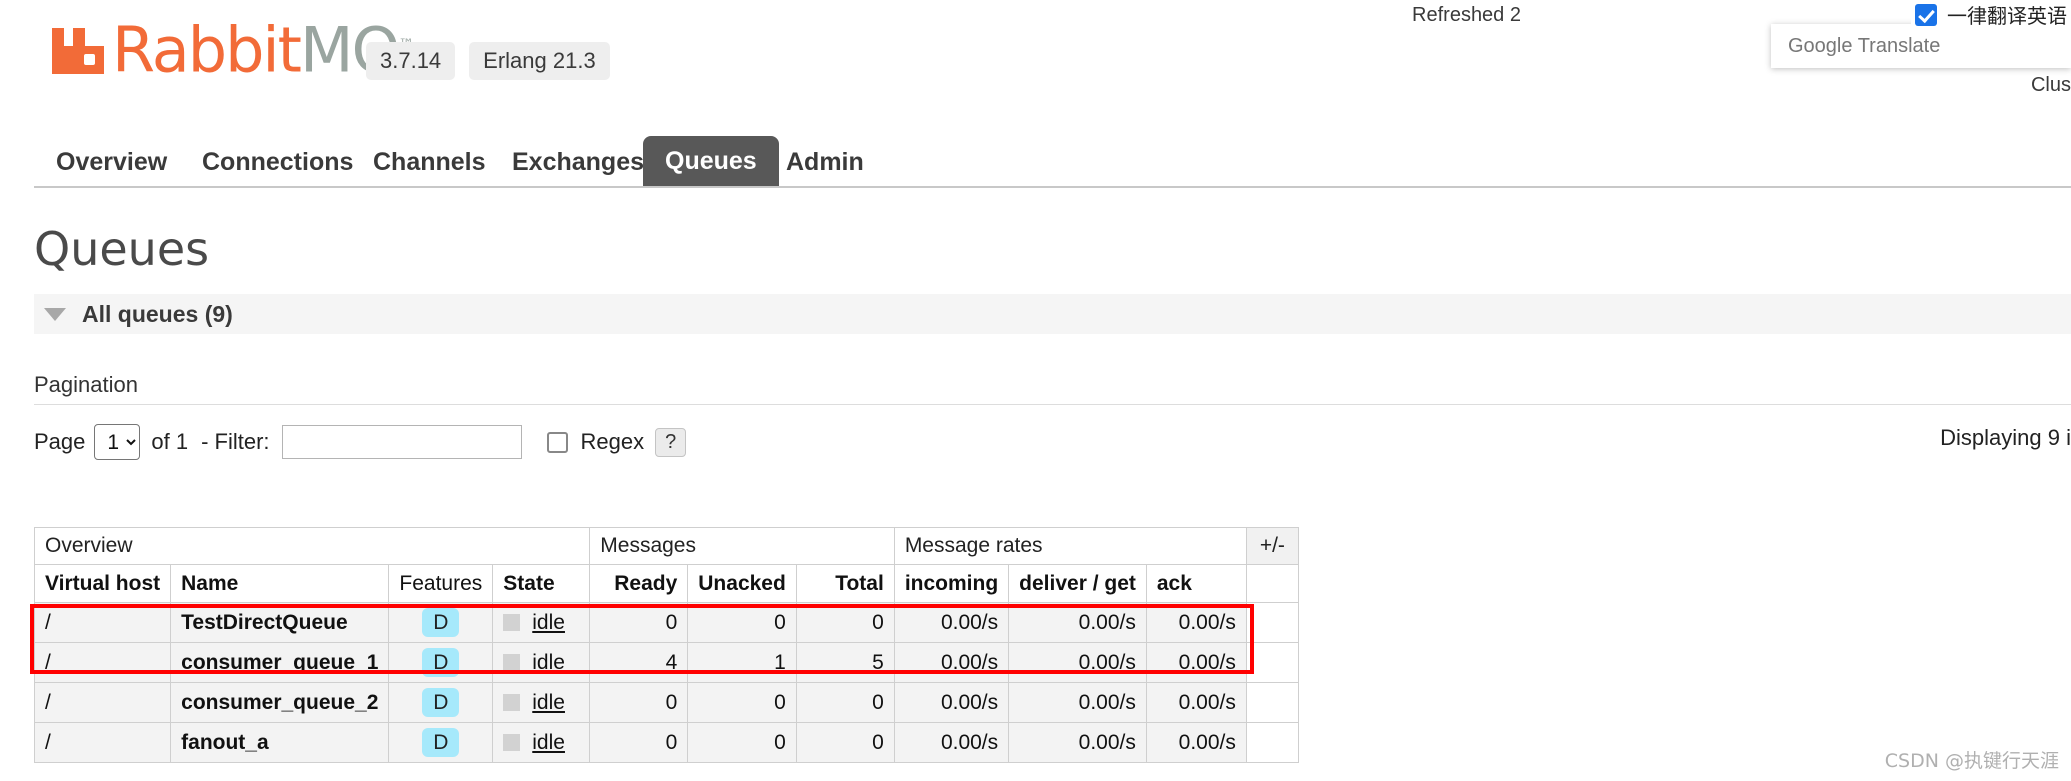 The width and height of the screenshot is (2071, 781). Describe the element at coordinates (845, 742) in the screenshot. I see `cell-total: 0` at that location.